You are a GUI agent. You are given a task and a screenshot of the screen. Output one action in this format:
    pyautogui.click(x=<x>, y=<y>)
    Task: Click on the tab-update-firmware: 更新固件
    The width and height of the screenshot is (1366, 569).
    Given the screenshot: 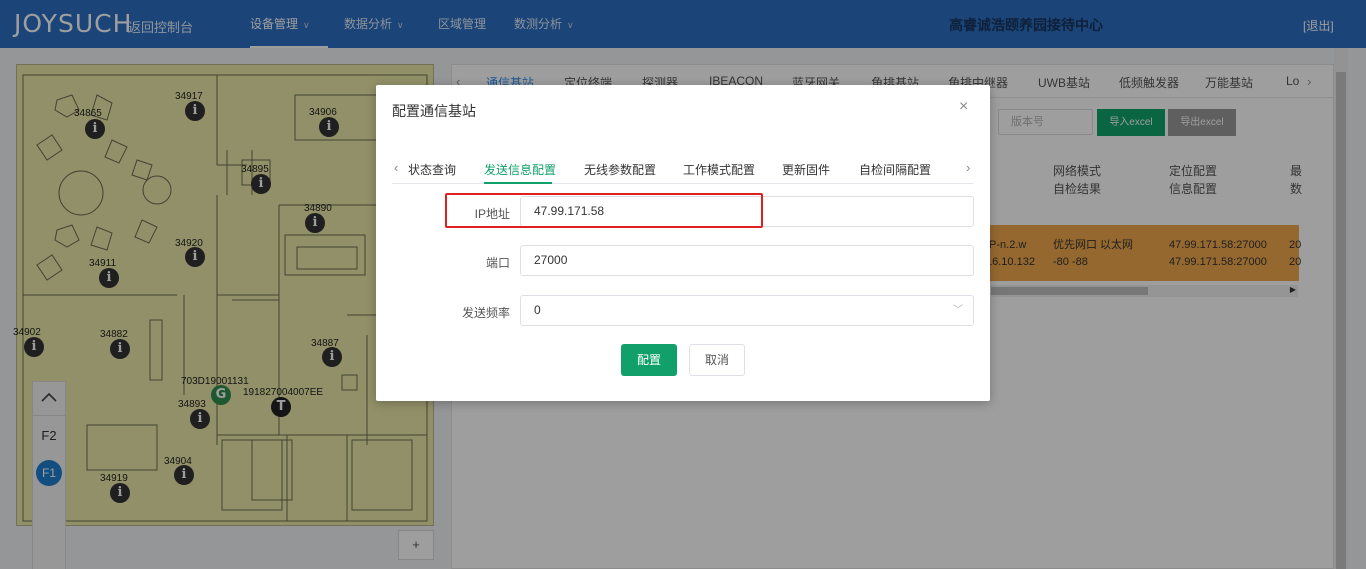 What is the action you would take?
    pyautogui.click(x=806, y=169)
    